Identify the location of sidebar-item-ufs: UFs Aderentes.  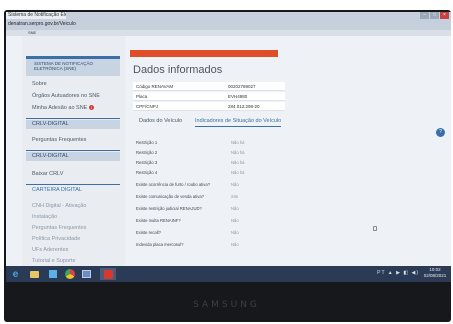
(73, 250).